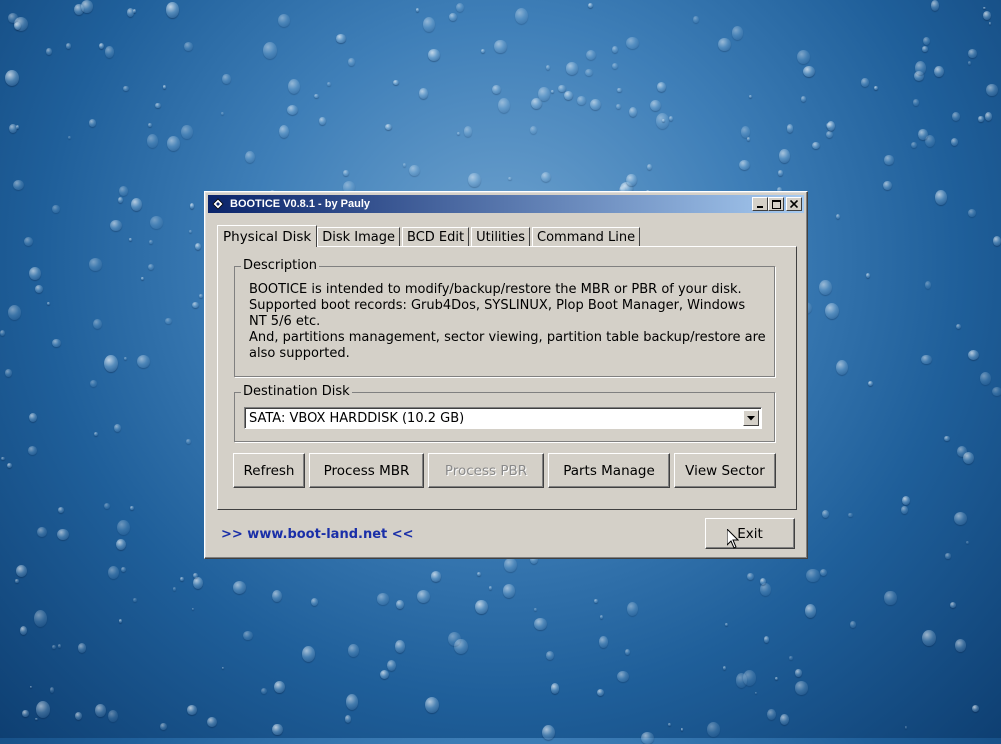 The width and height of the screenshot is (1001, 744). I want to click on tab-disk-image: Disk Image, so click(358, 236).